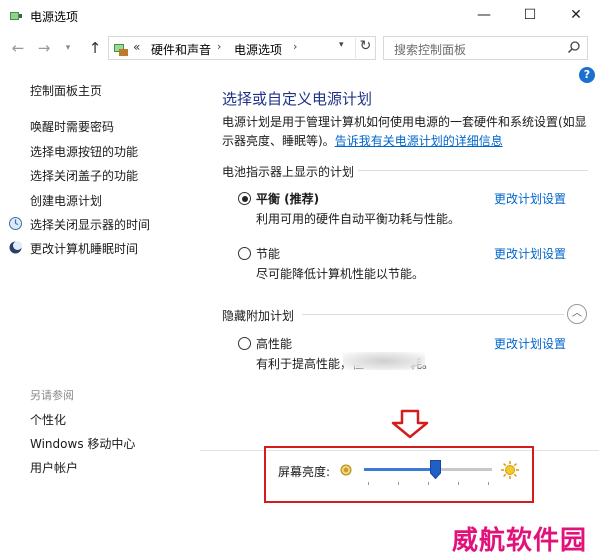 Image resolution: width=599 pixels, height=560 pixels. Describe the element at coordinates (90, 224) in the screenshot. I see `sidebar-item-display-off: 选择关闭显示器的时间` at that location.